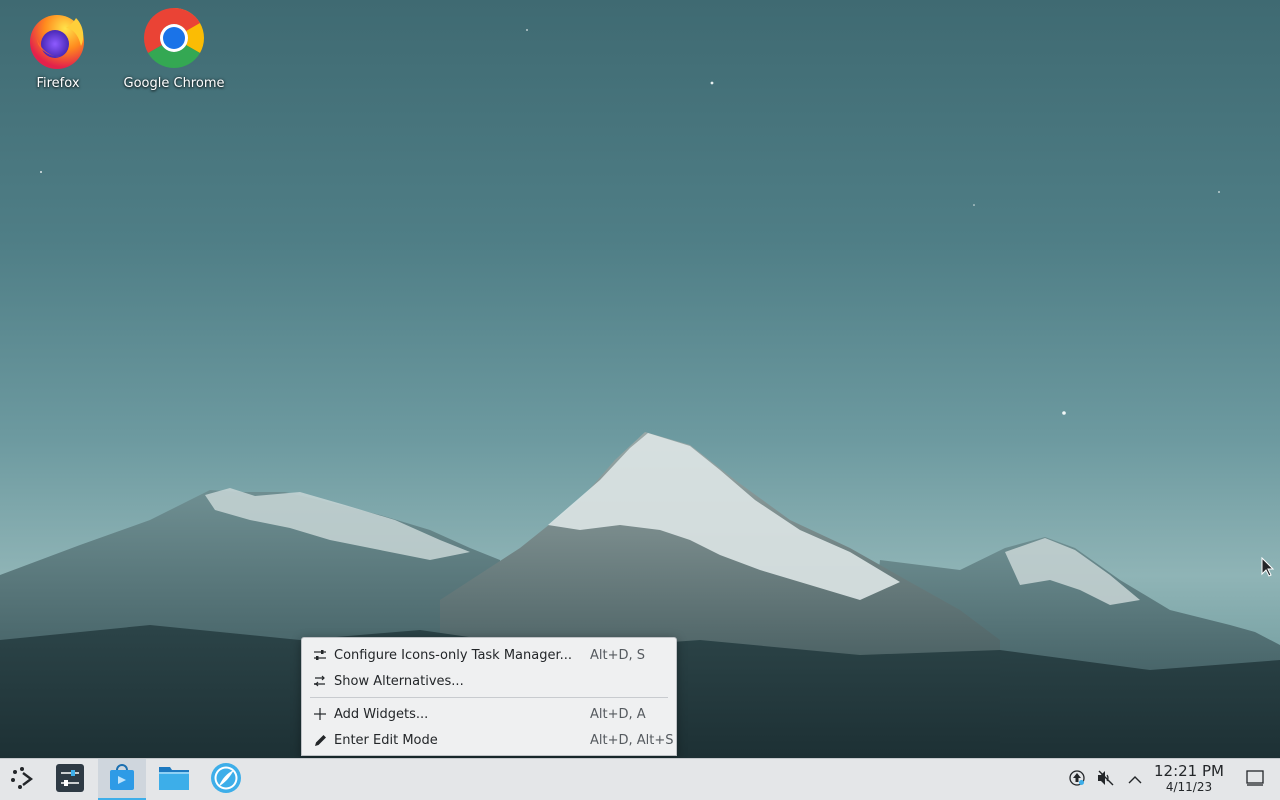 The image size is (1280, 800). I want to click on discover-icon, so click(122, 779).